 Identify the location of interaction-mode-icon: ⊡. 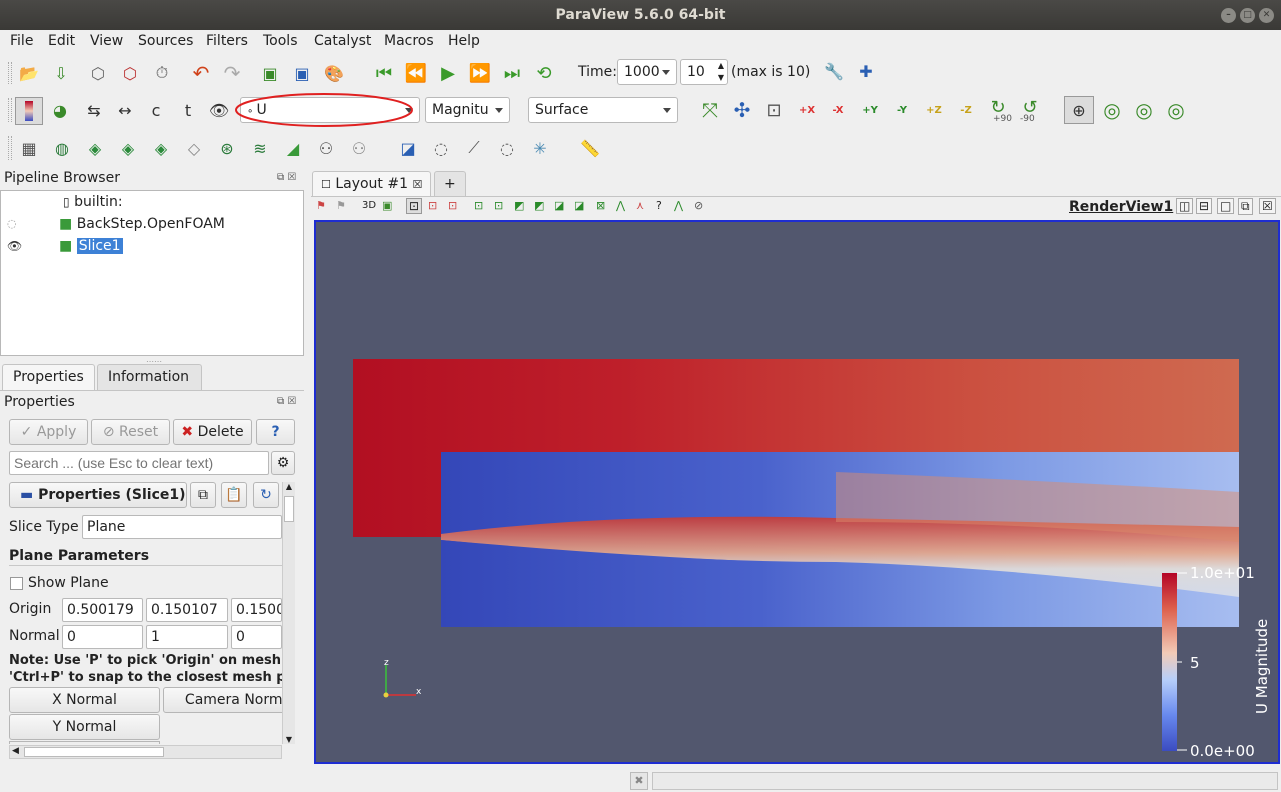
(414, 206).